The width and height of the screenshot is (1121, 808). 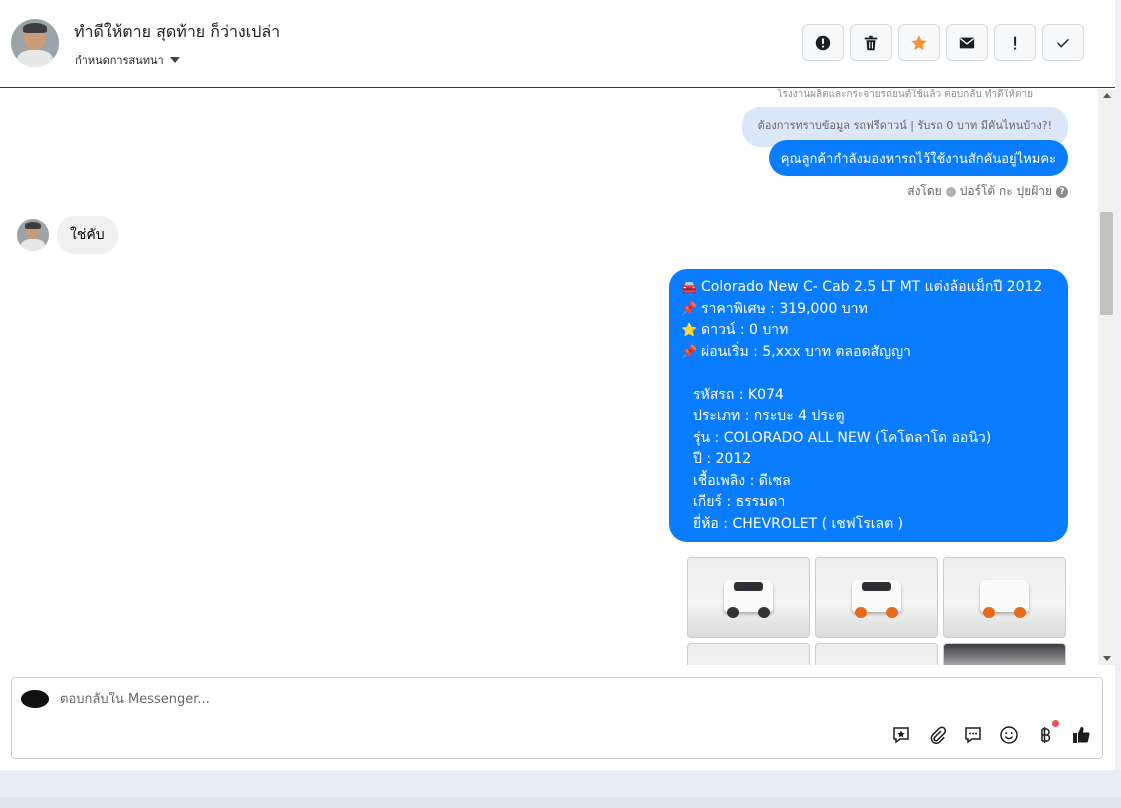 What do you see at coordinates (745, 330) in the screenshot?
I see `listing-down: ดาวน์ : 0 บาท` at bounding box center [745, 330].